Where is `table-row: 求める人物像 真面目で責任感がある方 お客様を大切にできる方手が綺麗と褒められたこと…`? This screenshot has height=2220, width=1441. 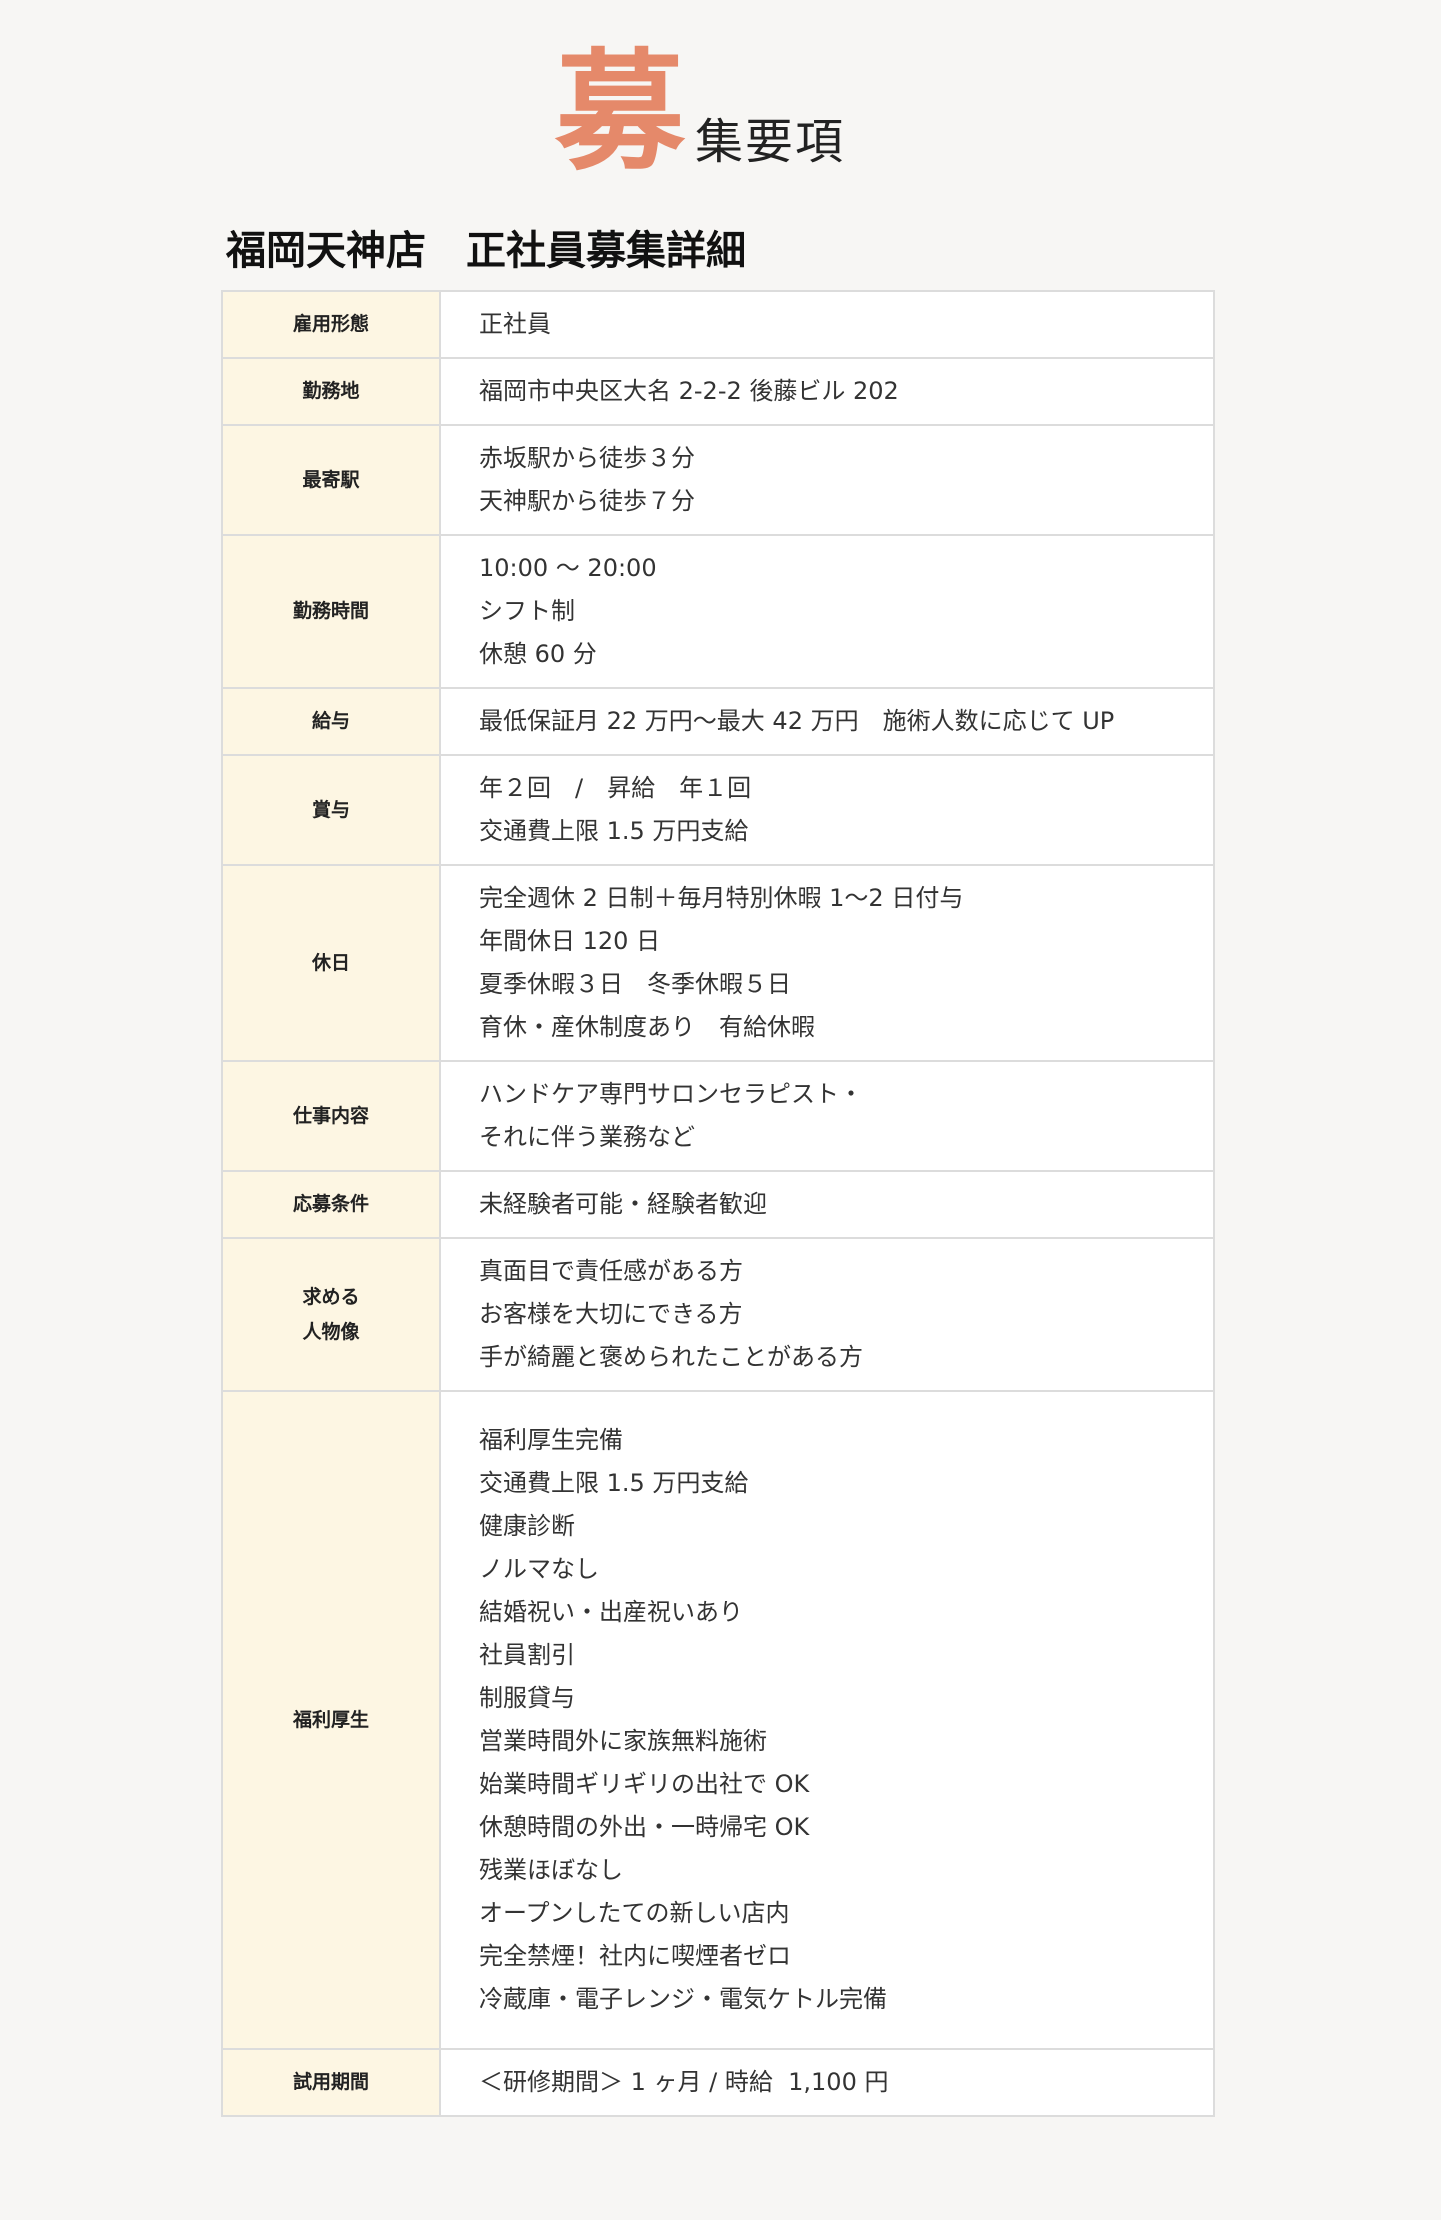
table-row: 求める人物像 真面目で責任感がある方 お客様を大切にできる方手が綺麗と褒められたこと… is located at coordinates (718, 1314).